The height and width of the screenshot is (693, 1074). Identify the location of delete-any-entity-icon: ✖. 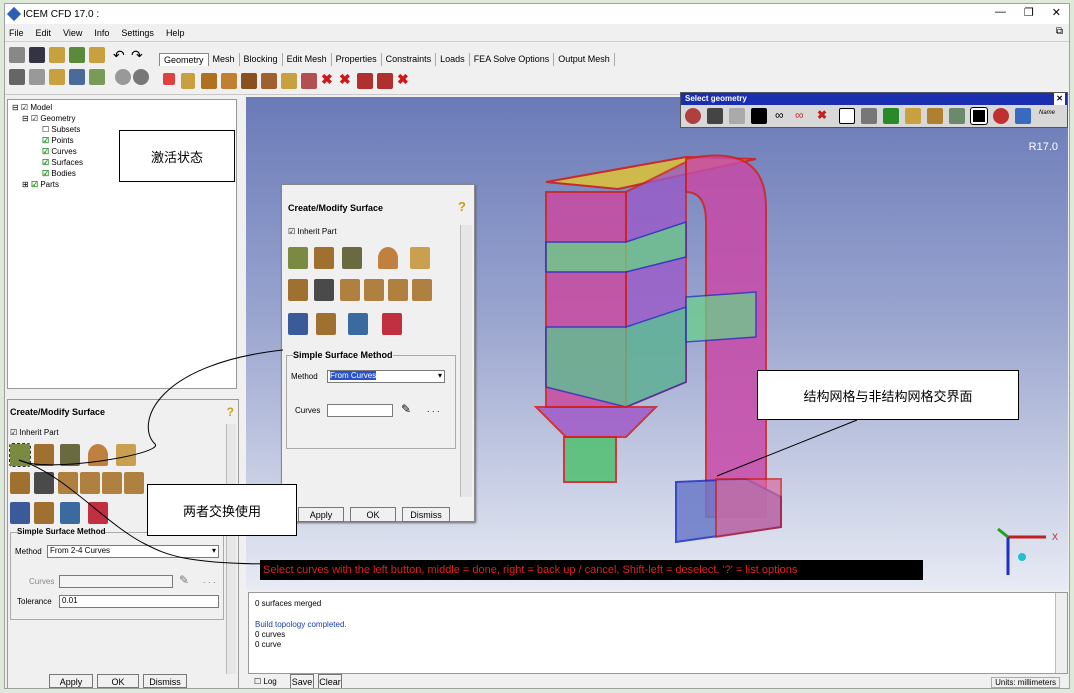
(403, 79).